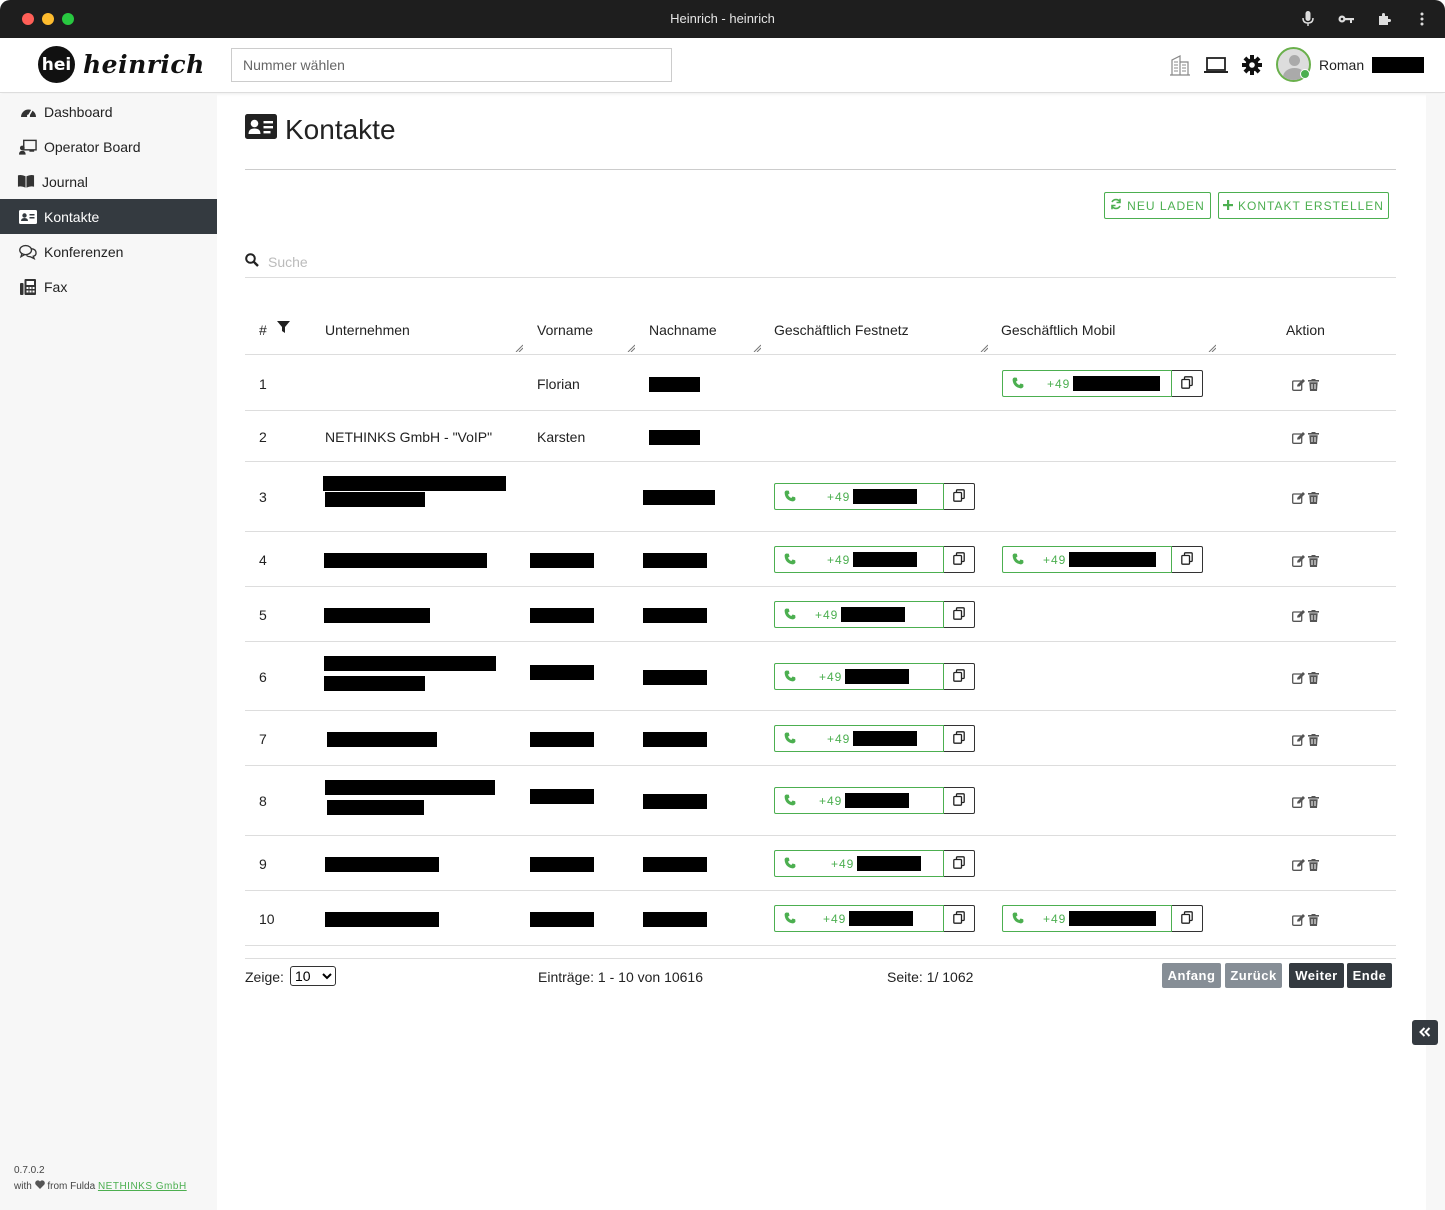 This screenshot has height=1210, width=1445. Describe the element at coordinates (1308, 19) in the screenshot. I see `microphone-icon` at that location.